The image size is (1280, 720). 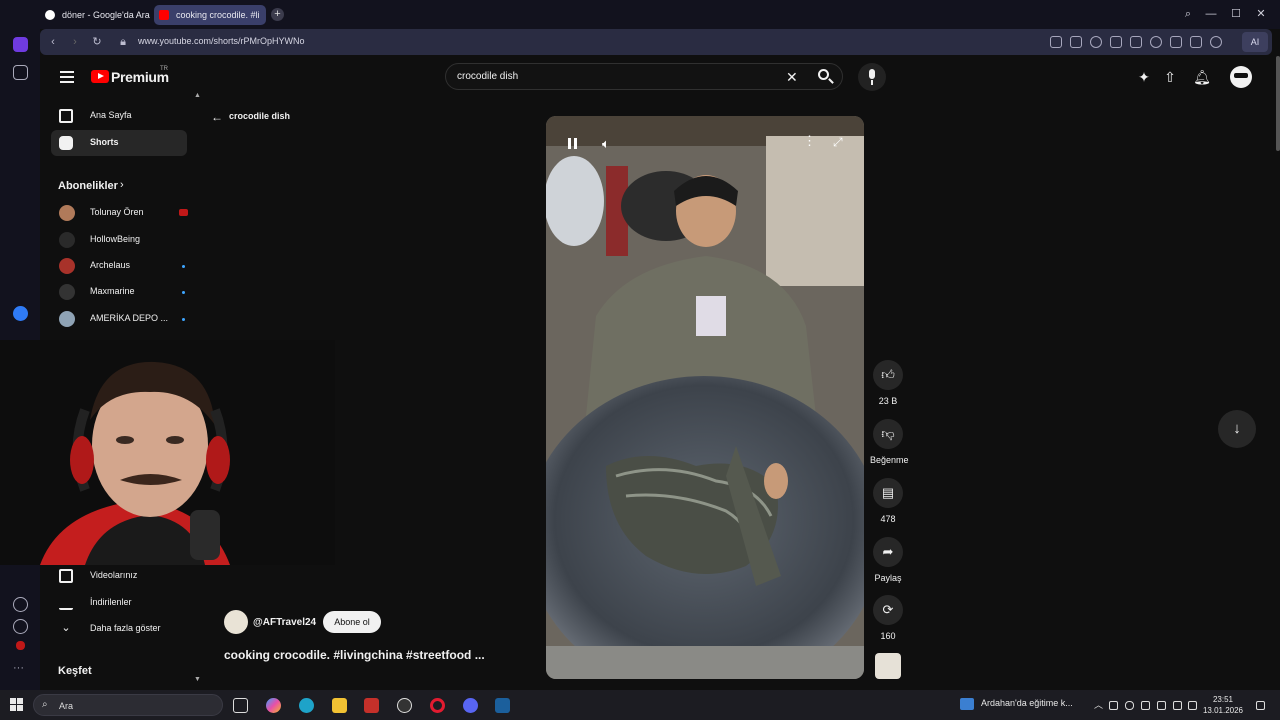 What do you see at coordinates (1211, 14) in the screenshot?
I see `minimize-button: —` at bounding box center [1211, 14].